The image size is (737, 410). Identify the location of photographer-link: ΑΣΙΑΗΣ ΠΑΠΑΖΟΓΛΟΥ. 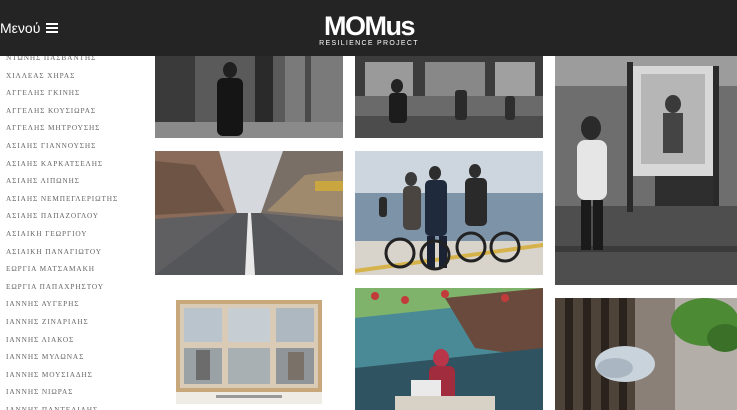
(75, 216).